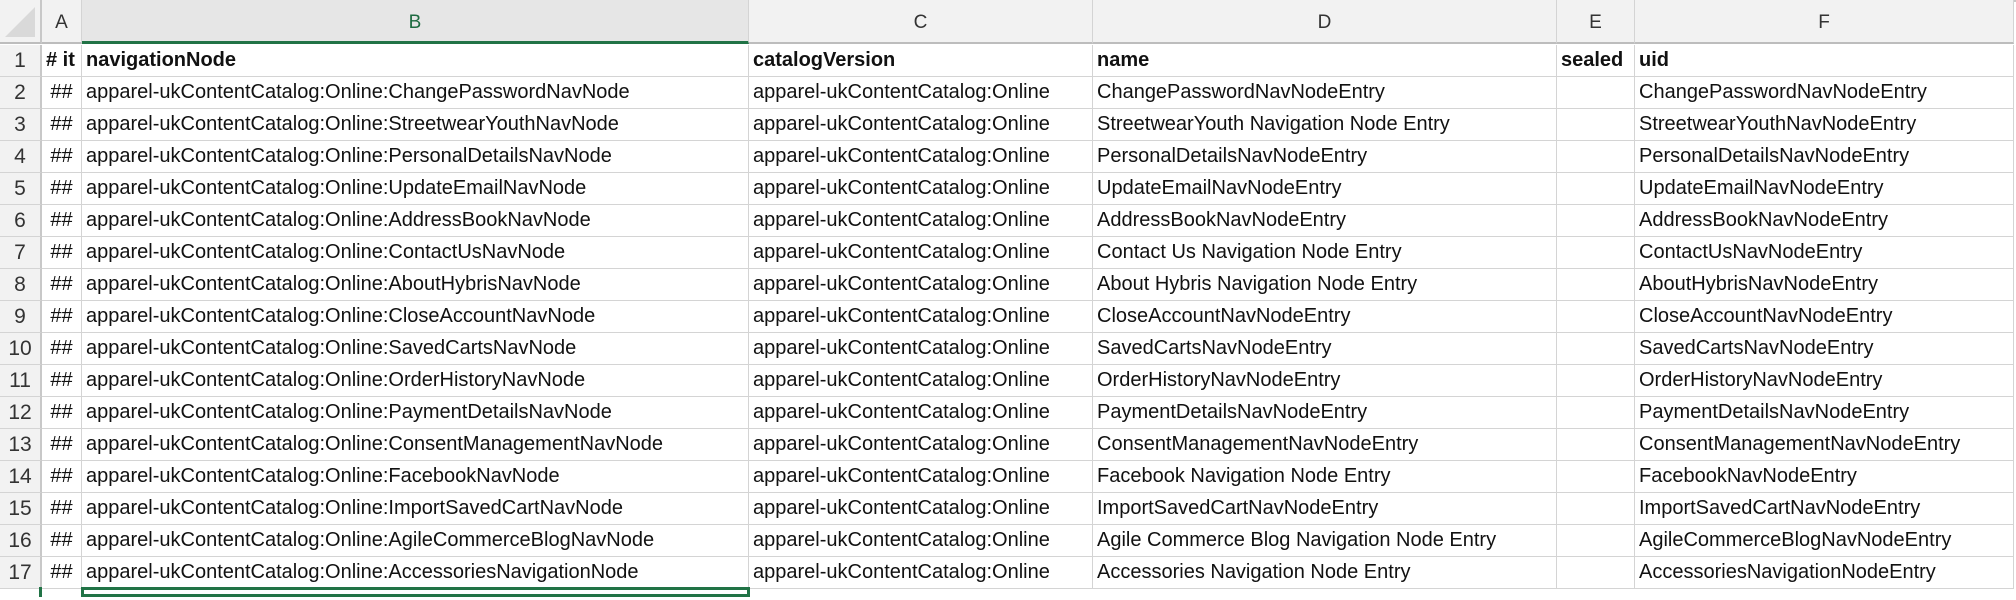 This screenshot has height=600, width=2016. Describe the element at coordinates (21, 573) in the screenshot. I see `row-header: 17` at that location.